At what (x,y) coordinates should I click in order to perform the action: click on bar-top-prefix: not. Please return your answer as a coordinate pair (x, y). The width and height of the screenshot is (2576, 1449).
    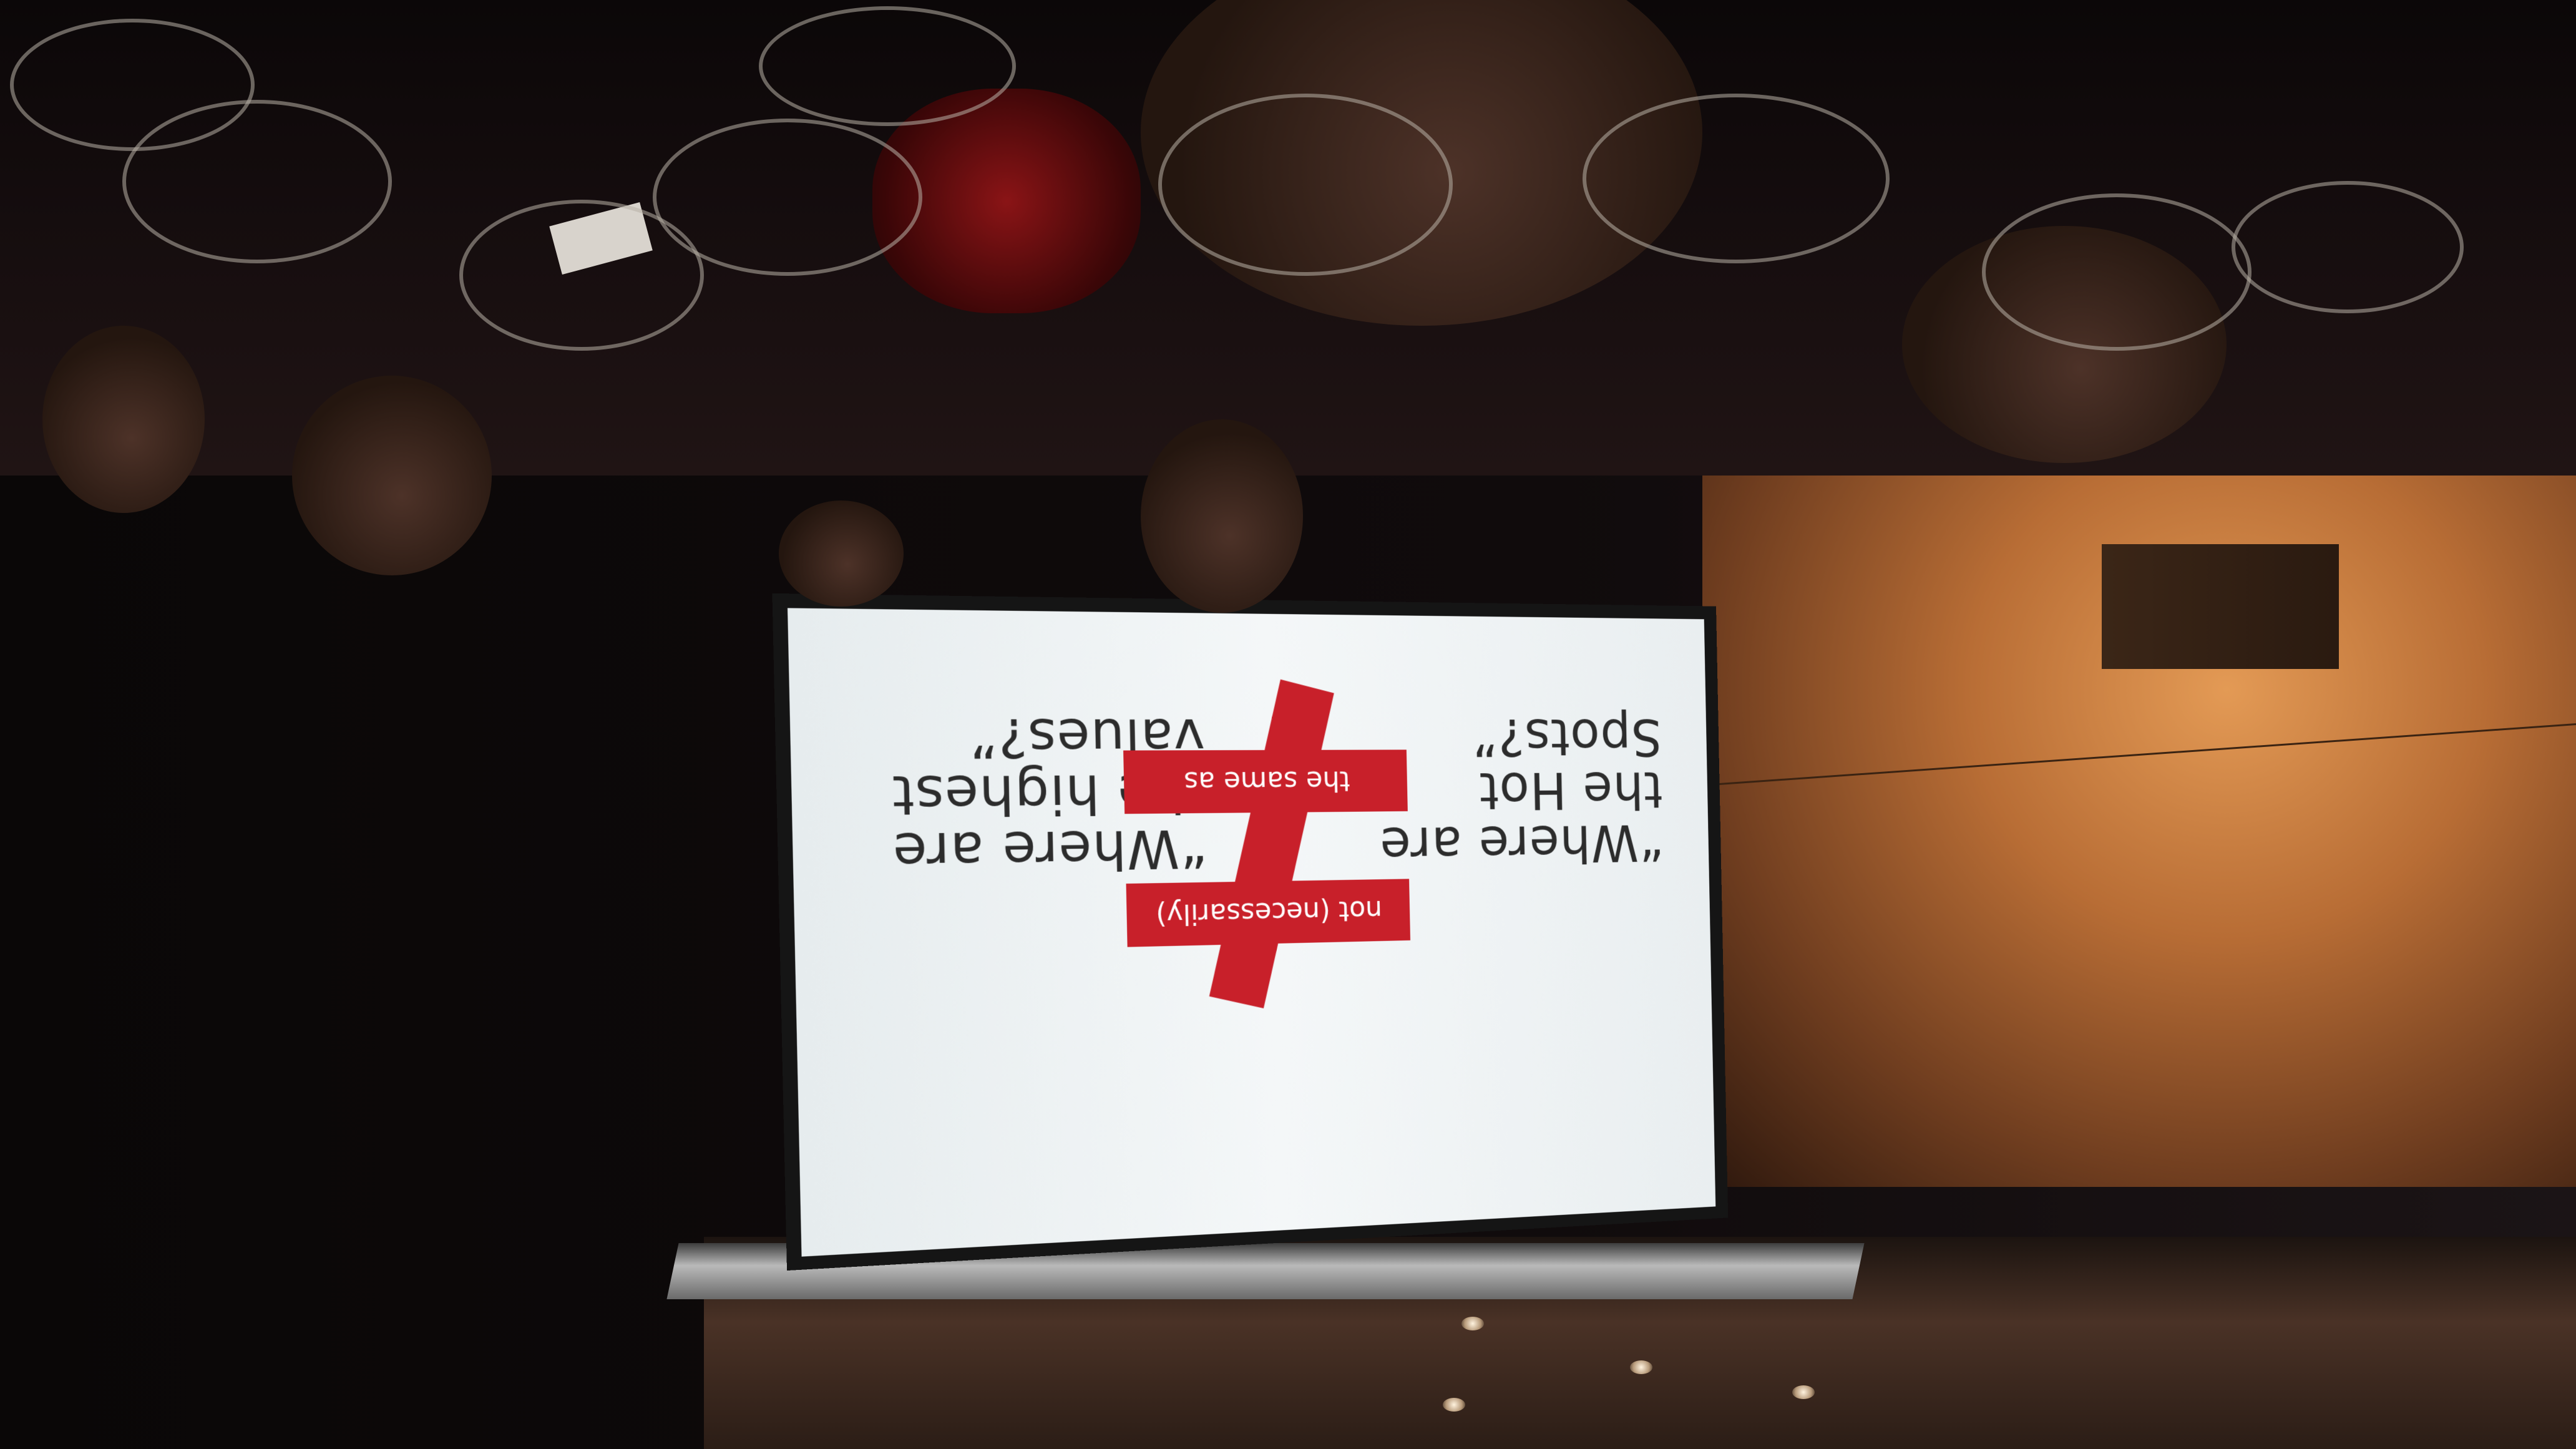
    Looking at the image, I should click on (1360, 910).